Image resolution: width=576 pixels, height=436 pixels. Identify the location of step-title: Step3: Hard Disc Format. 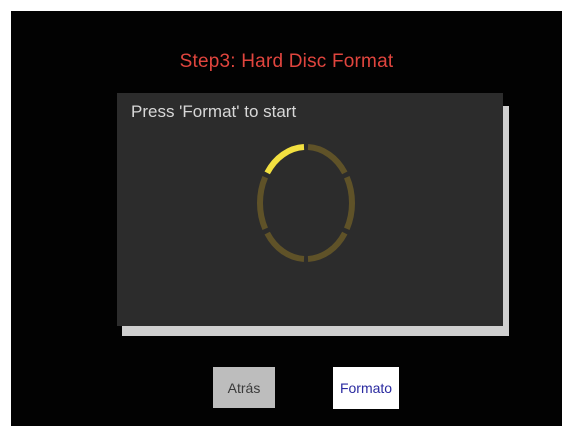
(286, 61).